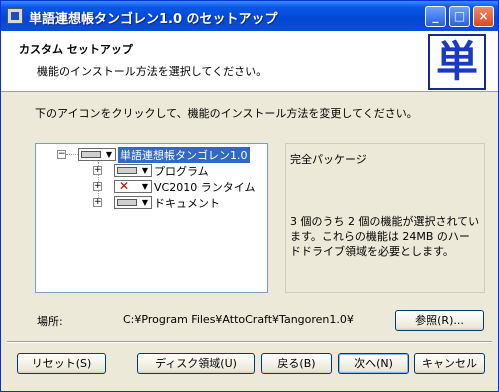  What do you see at coordinates (153, 19) in the screenshot?
I see `window-title: 単語連想帳タンゴレン1.0 のセットアップ` at bounding box center [153, 19].